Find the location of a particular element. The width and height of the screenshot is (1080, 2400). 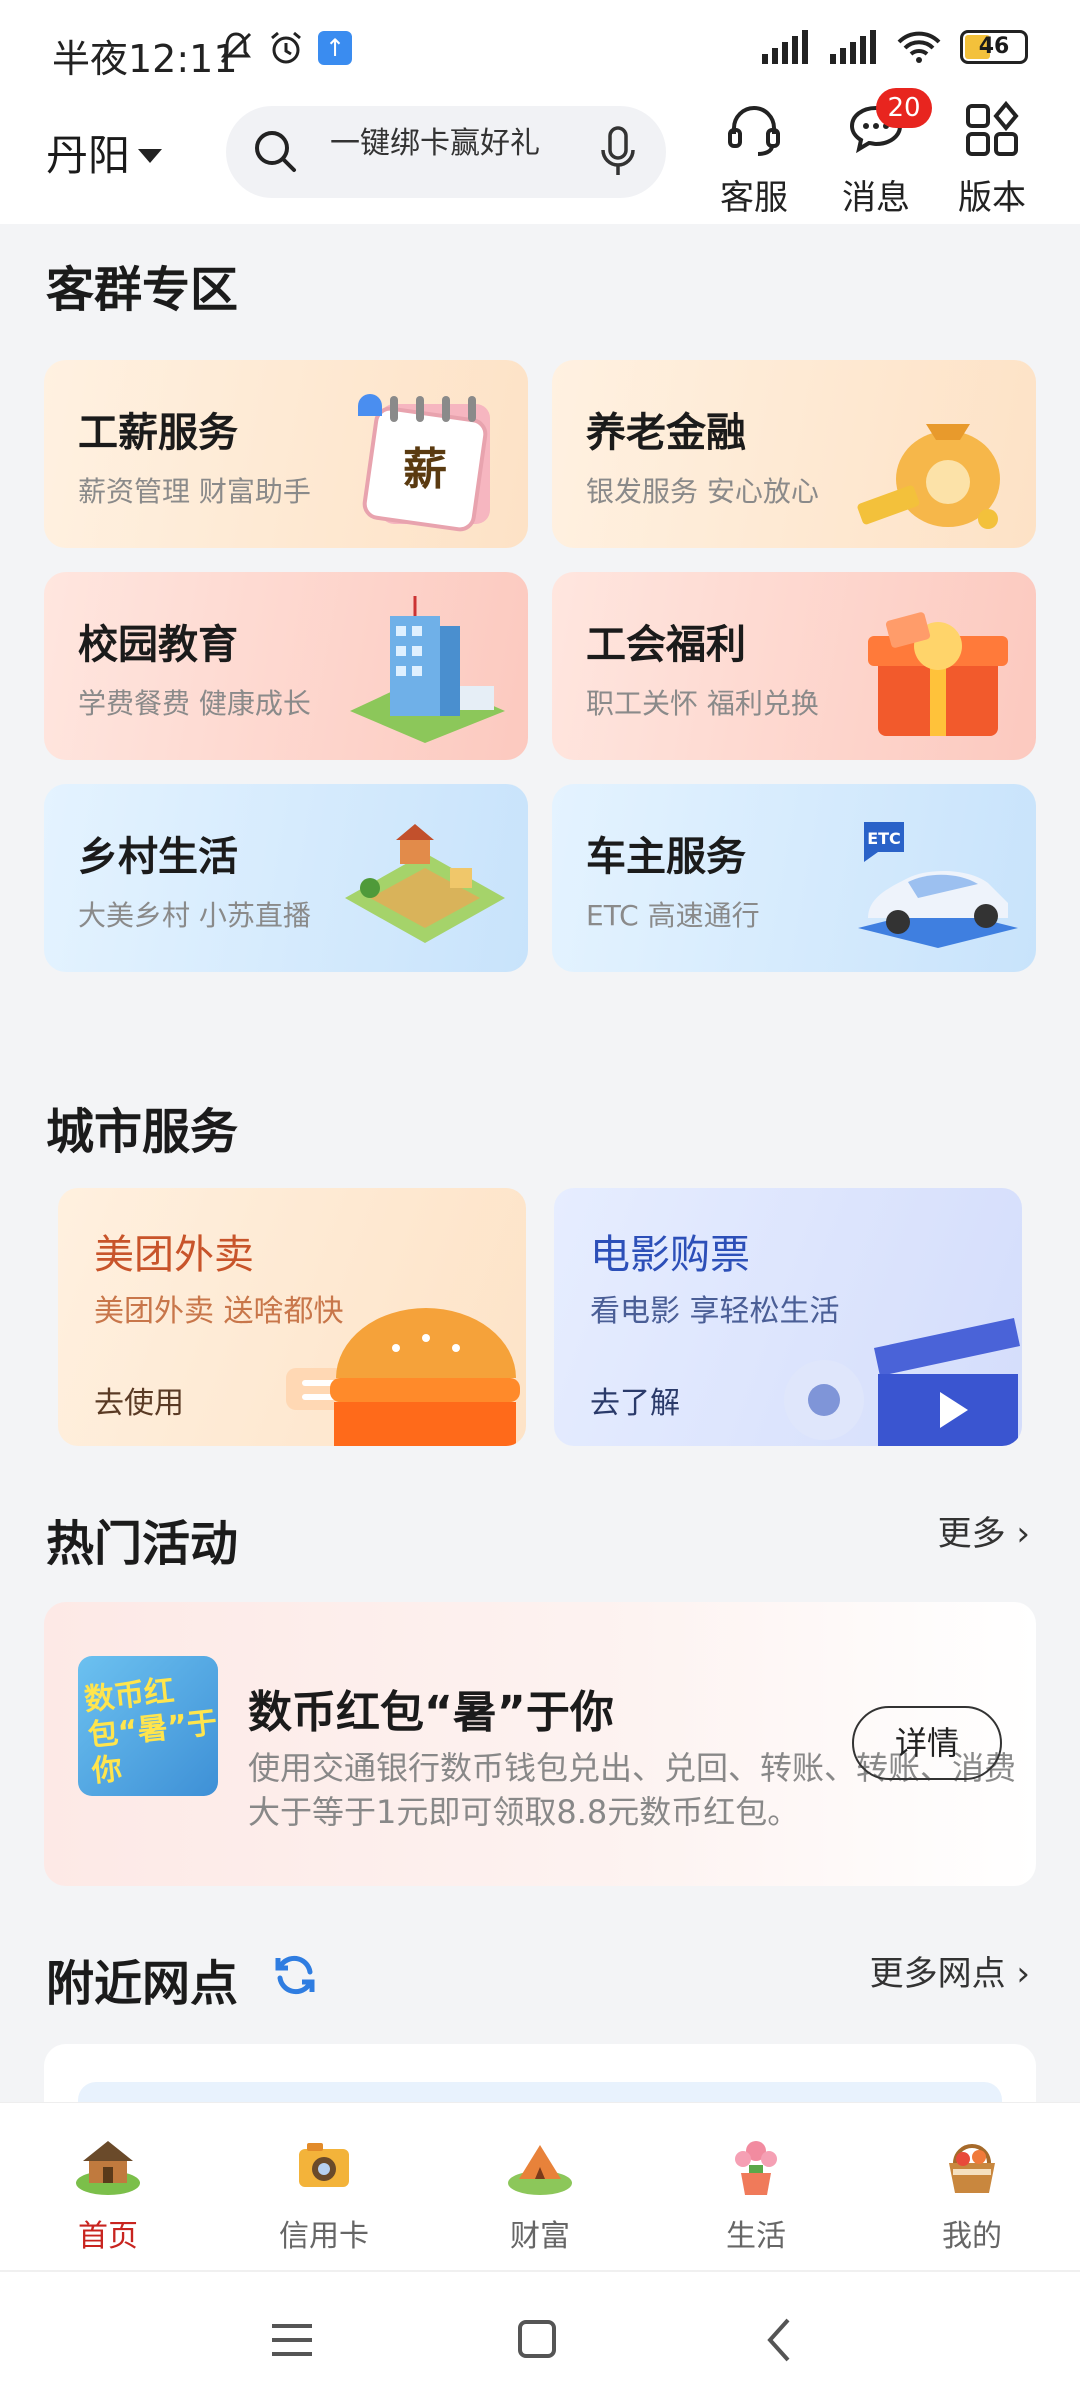

card-title: 乡村生活 is located at coordinates (158, 857).